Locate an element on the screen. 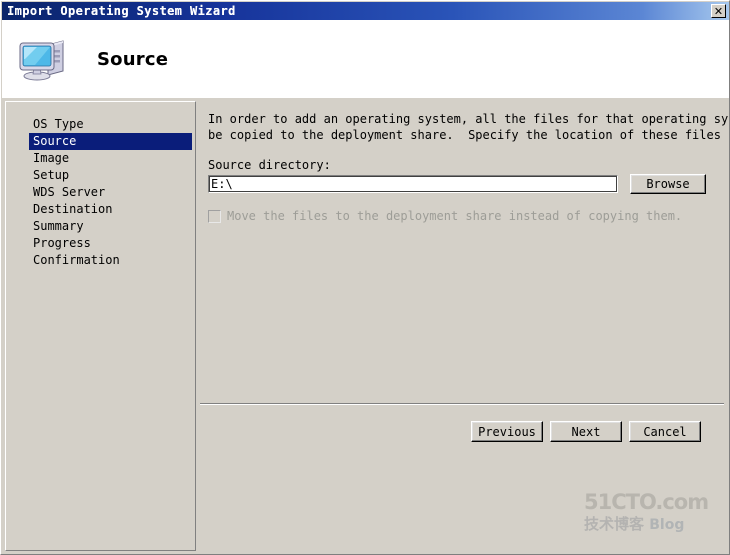 This screenshot has height=555, width=730. sidebar-item-source: Source is located at coordinates (110, 141).